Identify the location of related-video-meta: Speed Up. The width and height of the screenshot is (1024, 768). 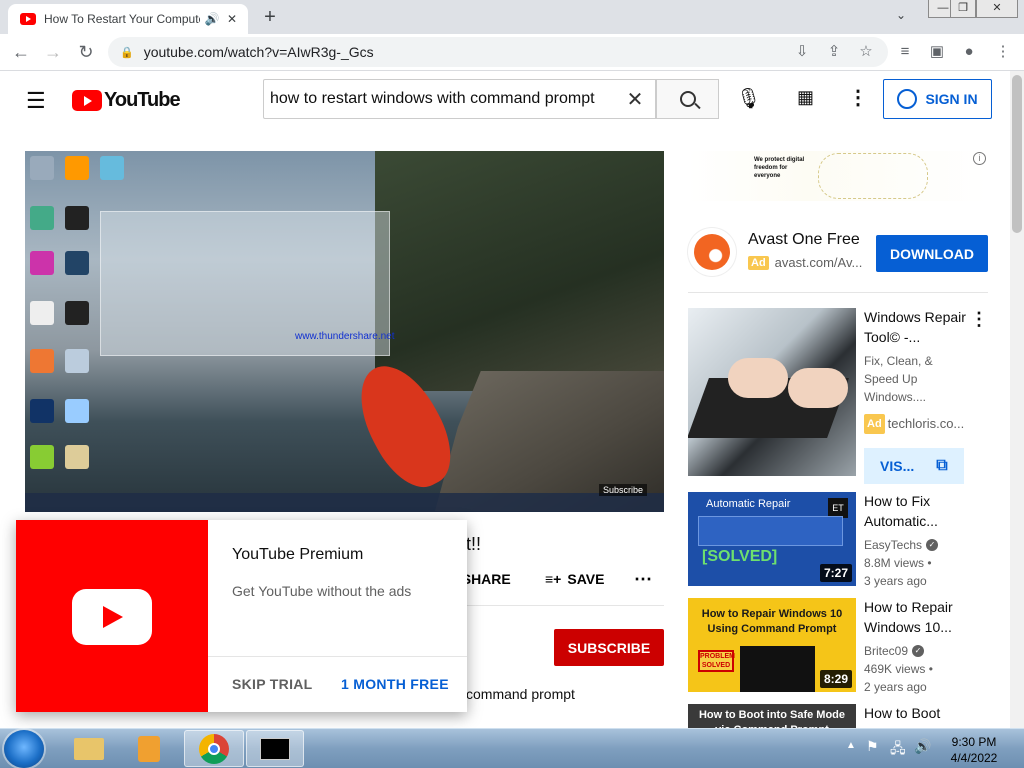
(891, 379).